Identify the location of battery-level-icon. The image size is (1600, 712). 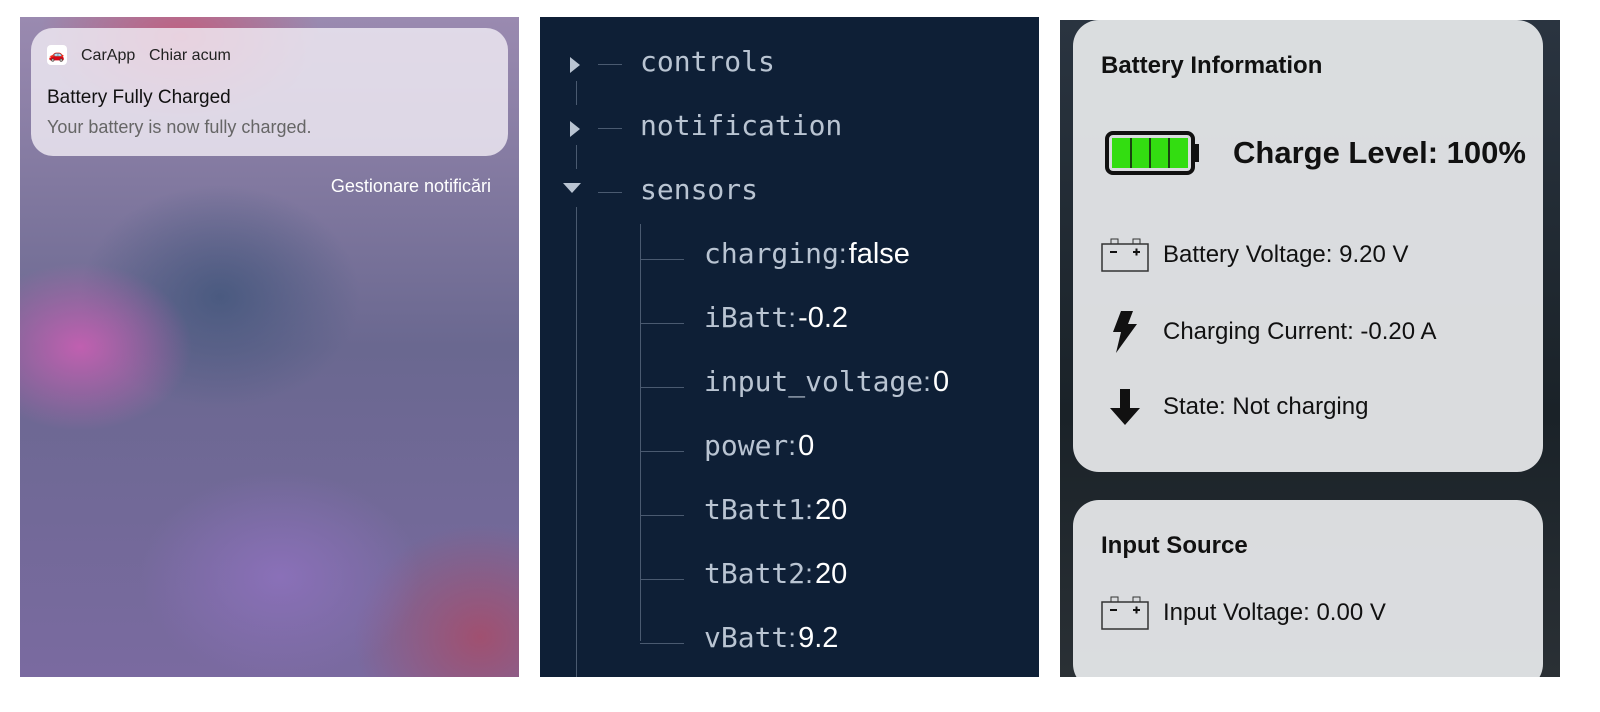
(1152, 153).